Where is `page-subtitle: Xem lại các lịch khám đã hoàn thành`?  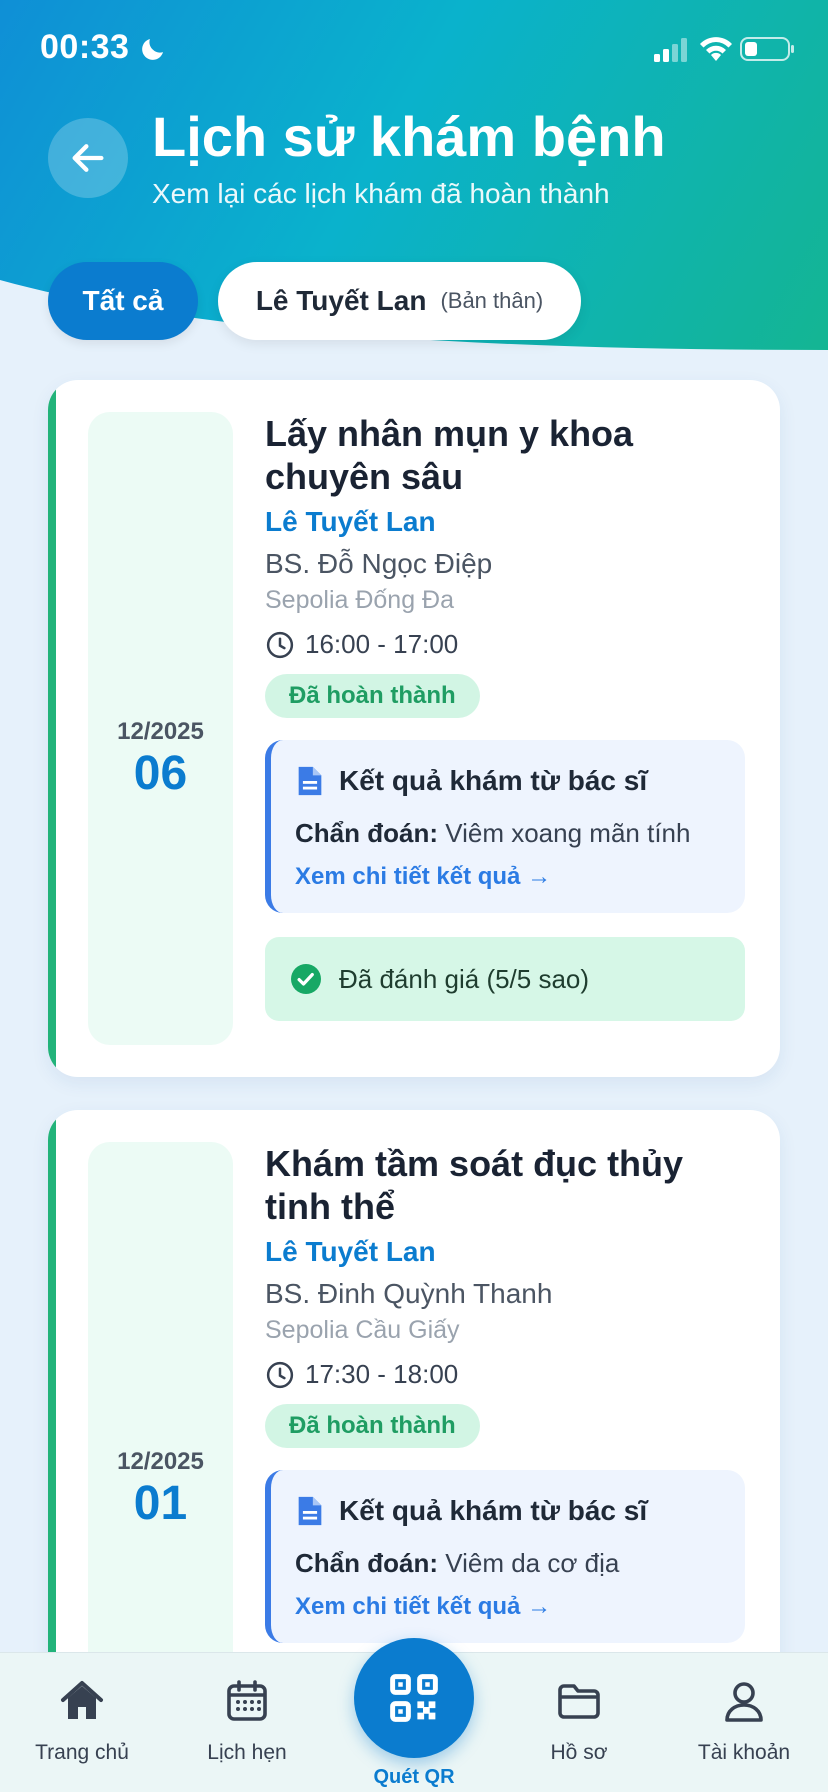 page-subtitle: Xem lại các lịch khám đã hoàn thành is located at coordinates (381, 193).